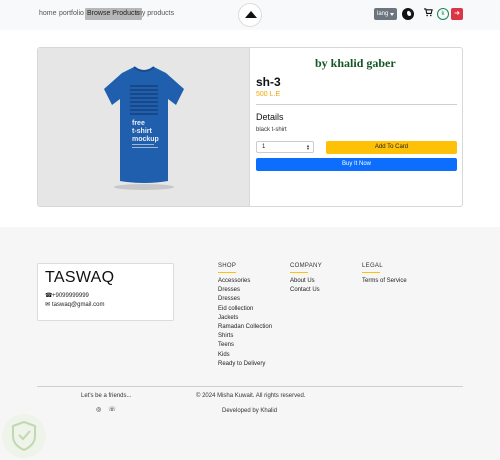 This screenshot has height=460, width=500. Describe the element at coordinates (78, 305) in the screenshot. I see `email-address: taswaq@gmail.com` at that location.